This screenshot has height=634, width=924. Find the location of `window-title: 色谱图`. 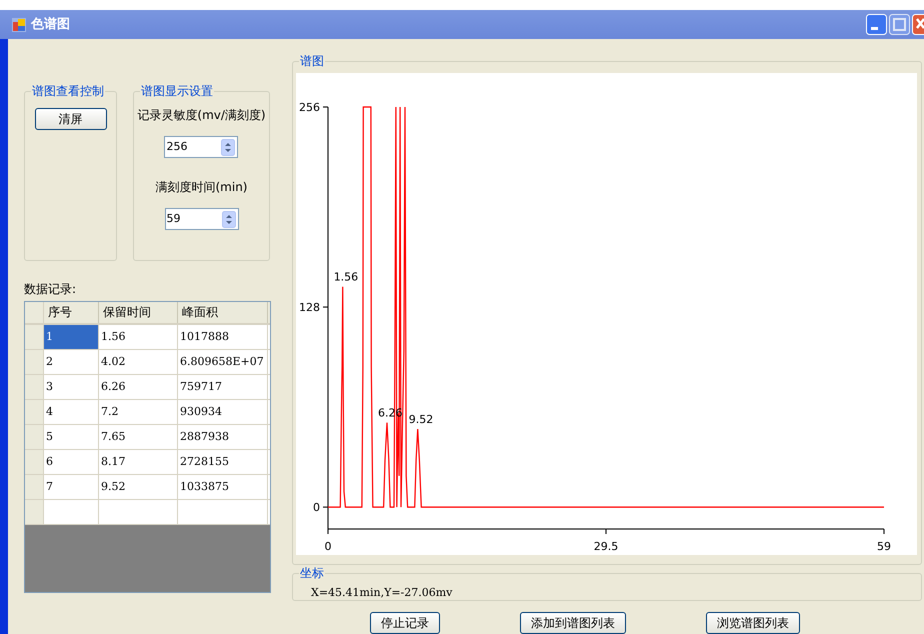

window-title: 色谱图 is located at coordinates (50, 25).